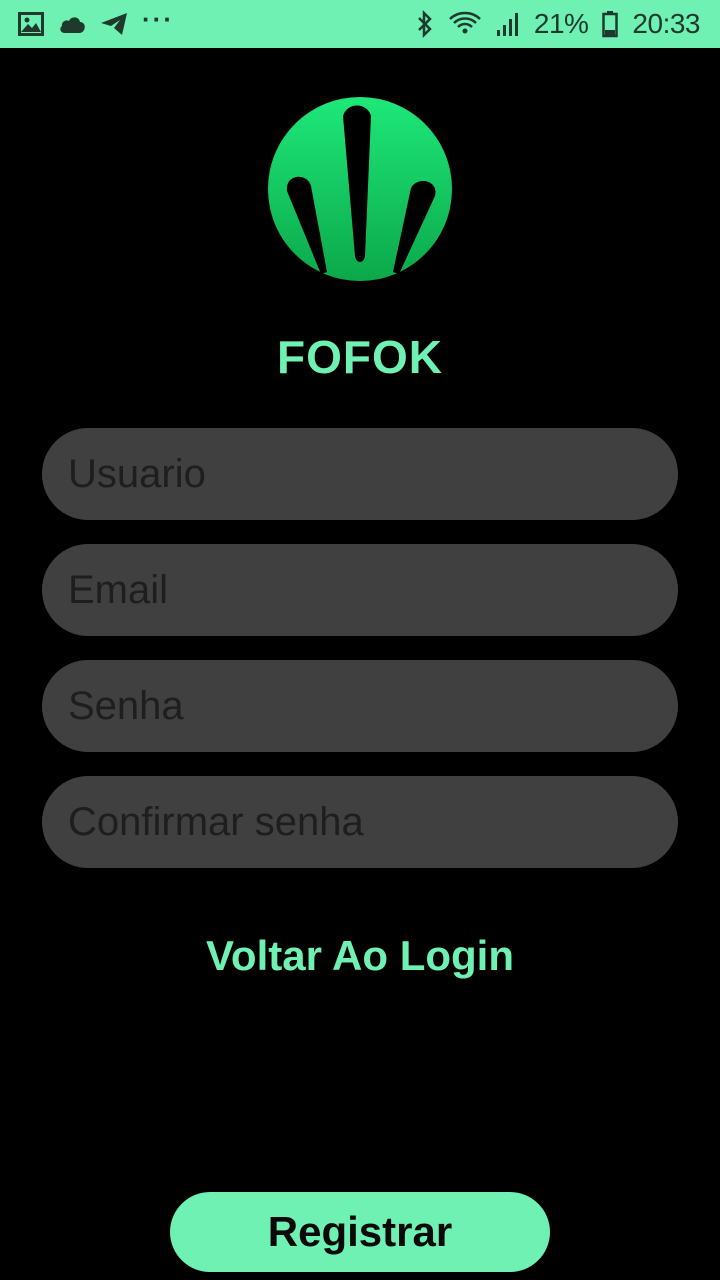  I want to click on bluetooth-icon, so click(425, 24).